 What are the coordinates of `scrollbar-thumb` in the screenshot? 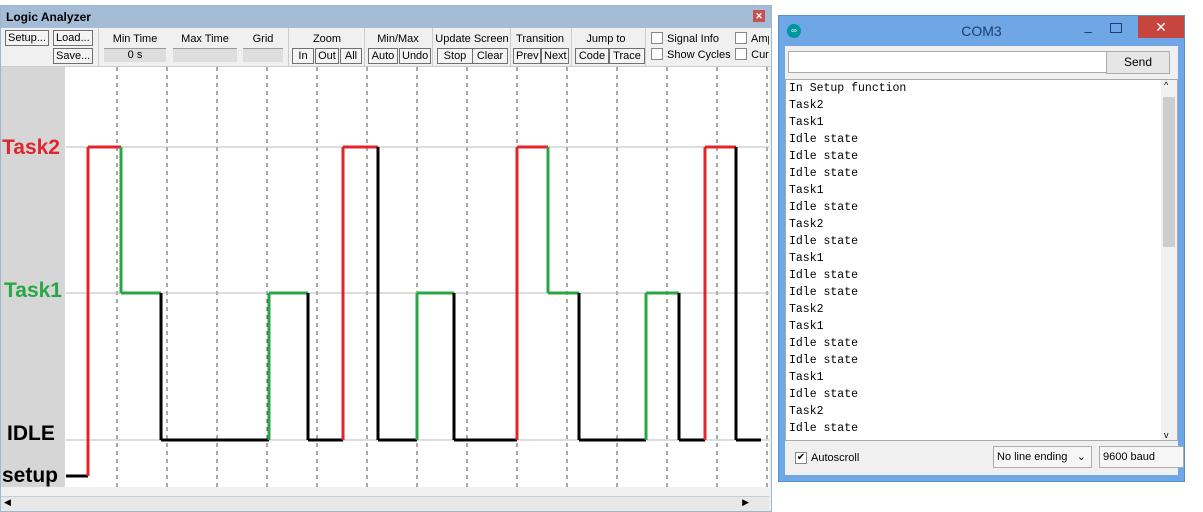 It's located at (1169, 172).